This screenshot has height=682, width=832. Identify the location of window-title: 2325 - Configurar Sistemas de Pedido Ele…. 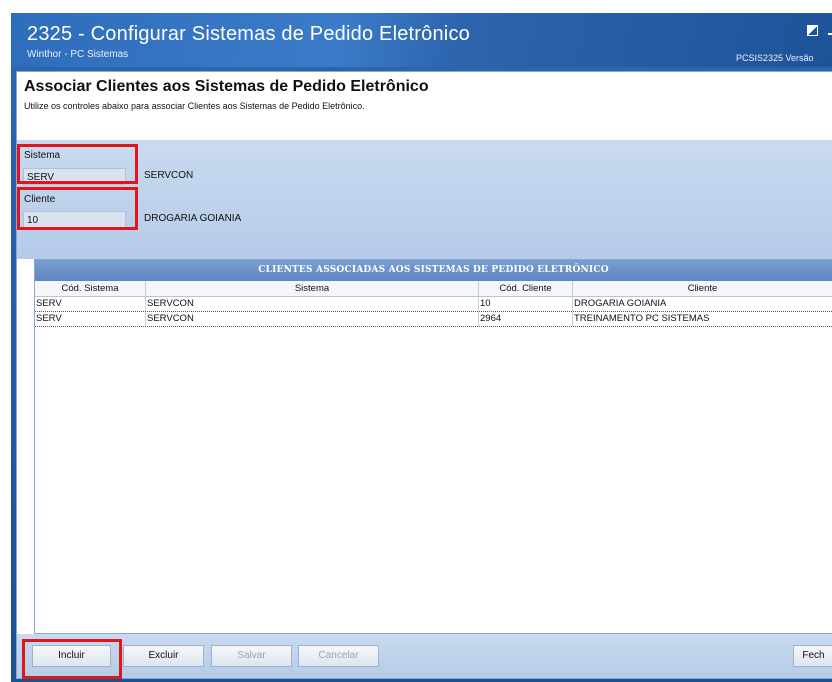
(248, 34).